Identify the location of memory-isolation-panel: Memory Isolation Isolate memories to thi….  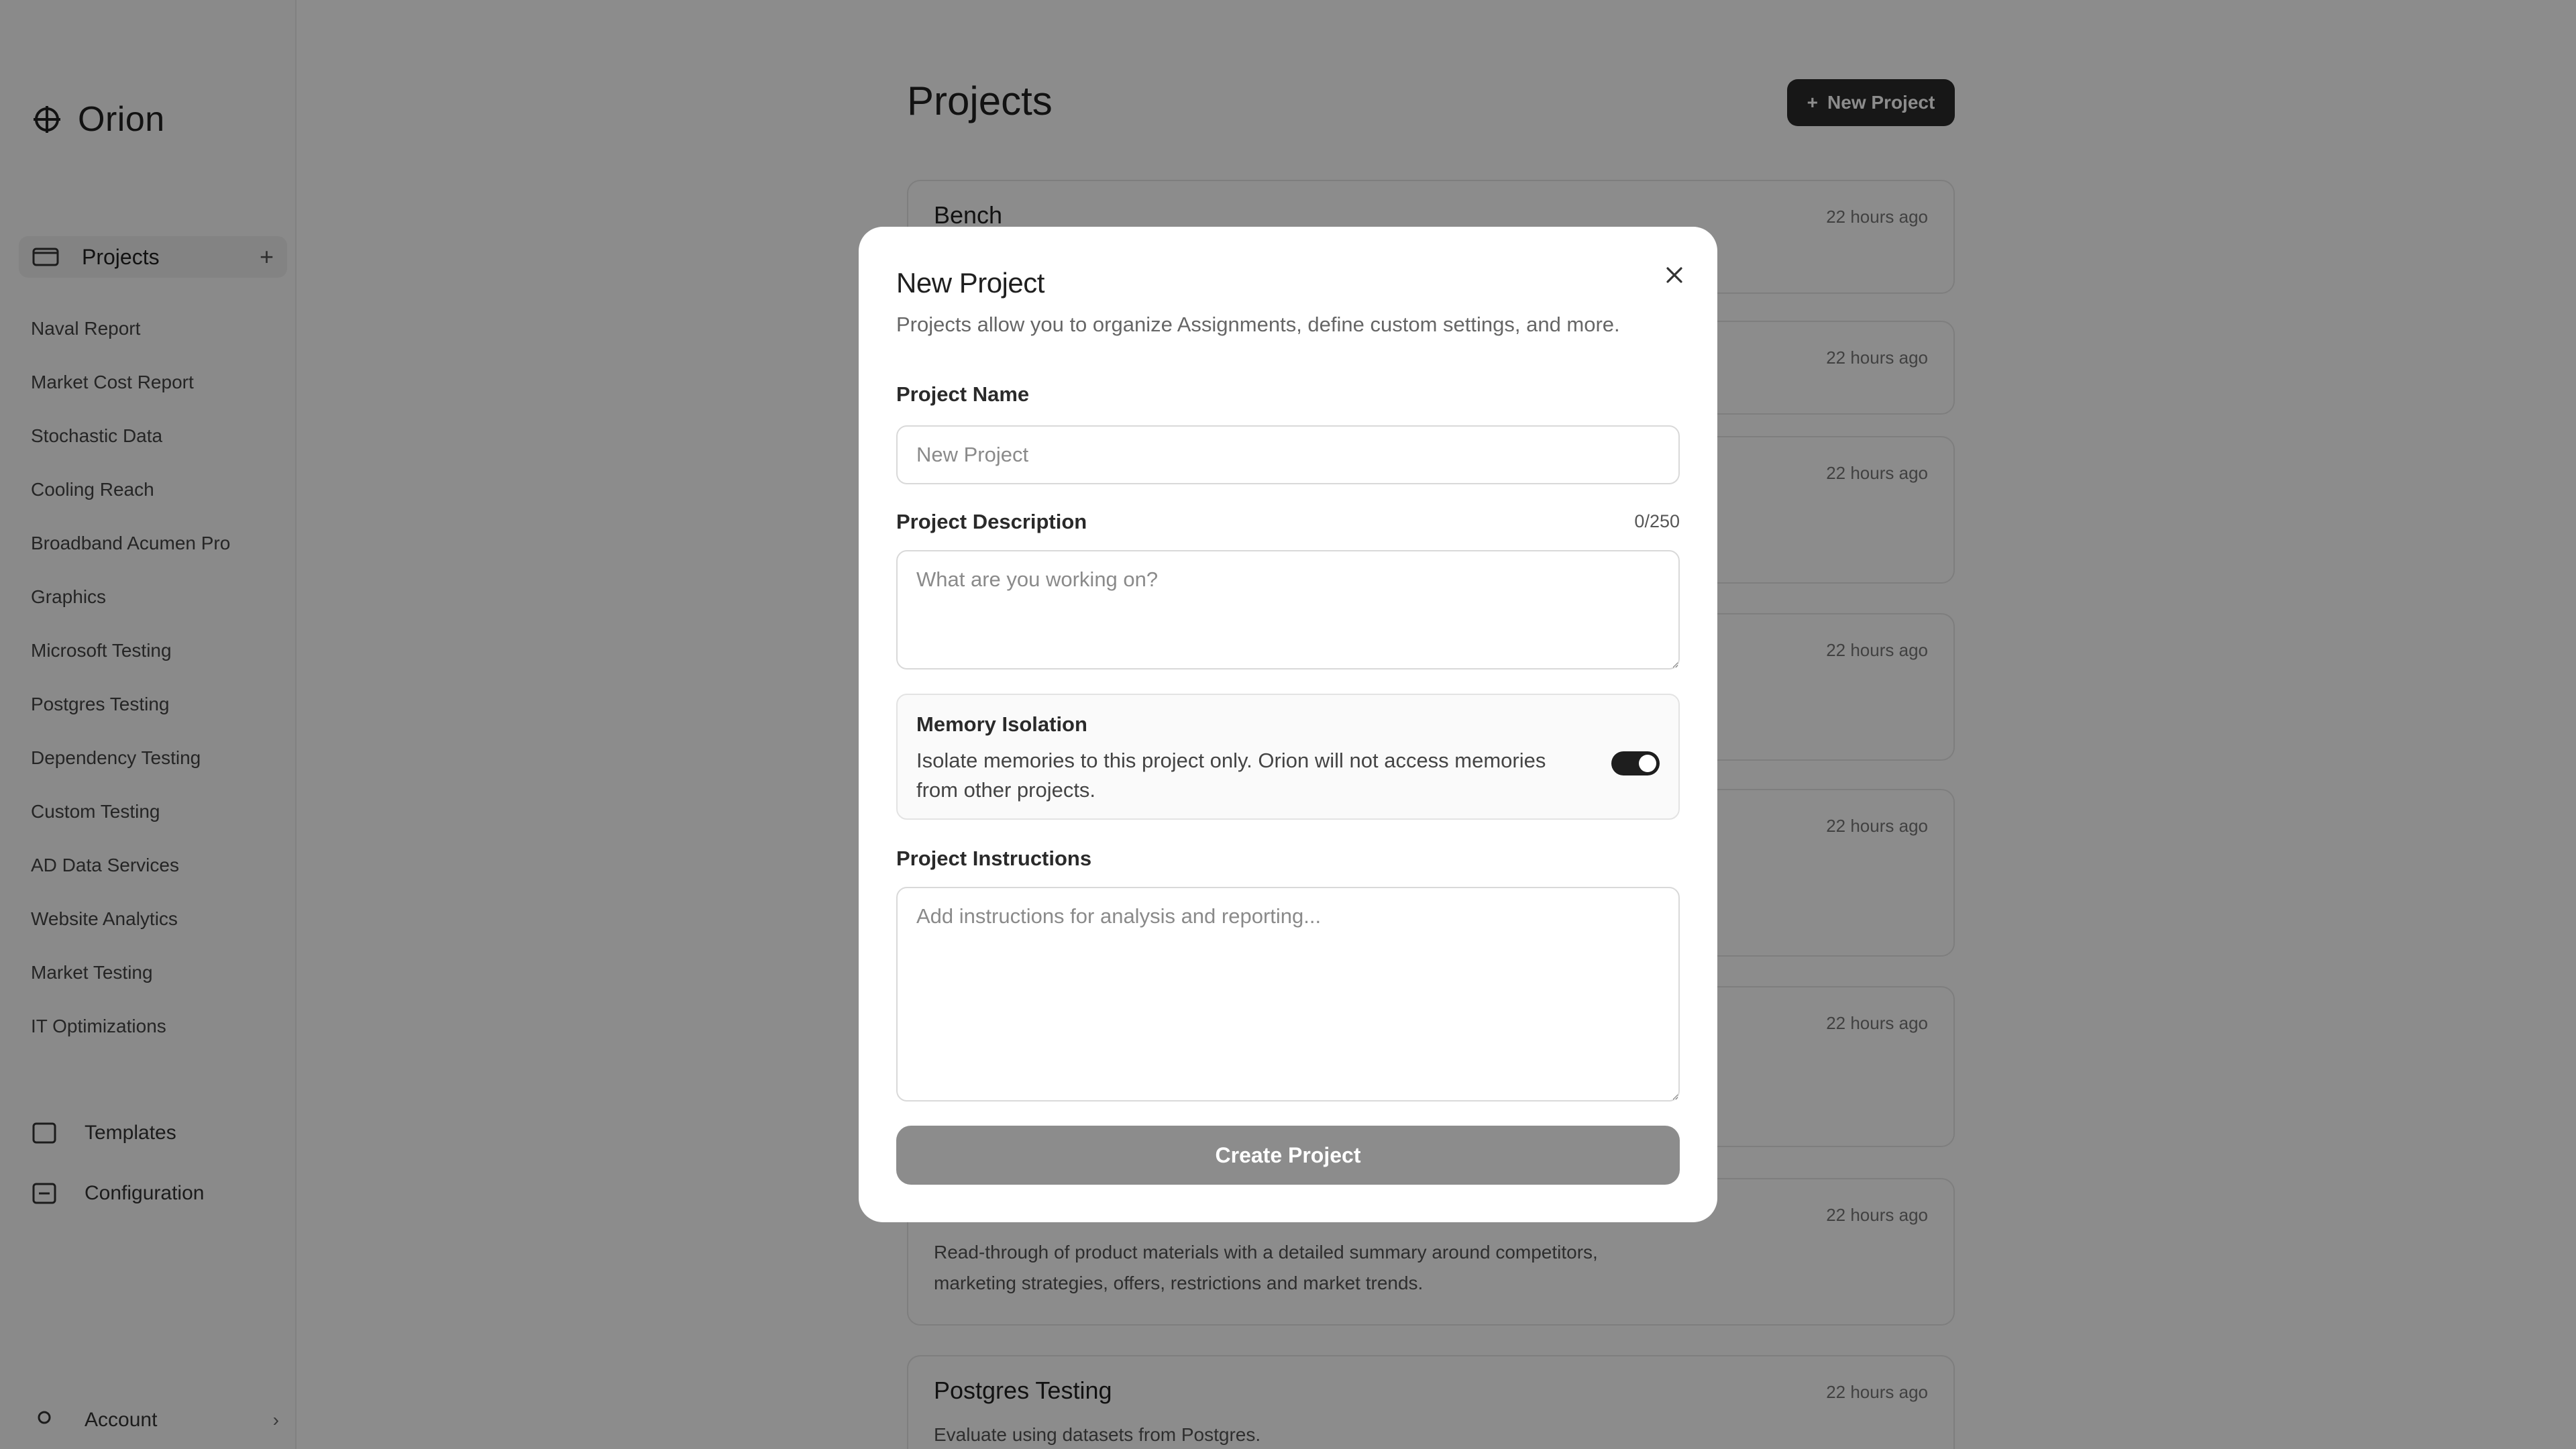
(1288, 757).